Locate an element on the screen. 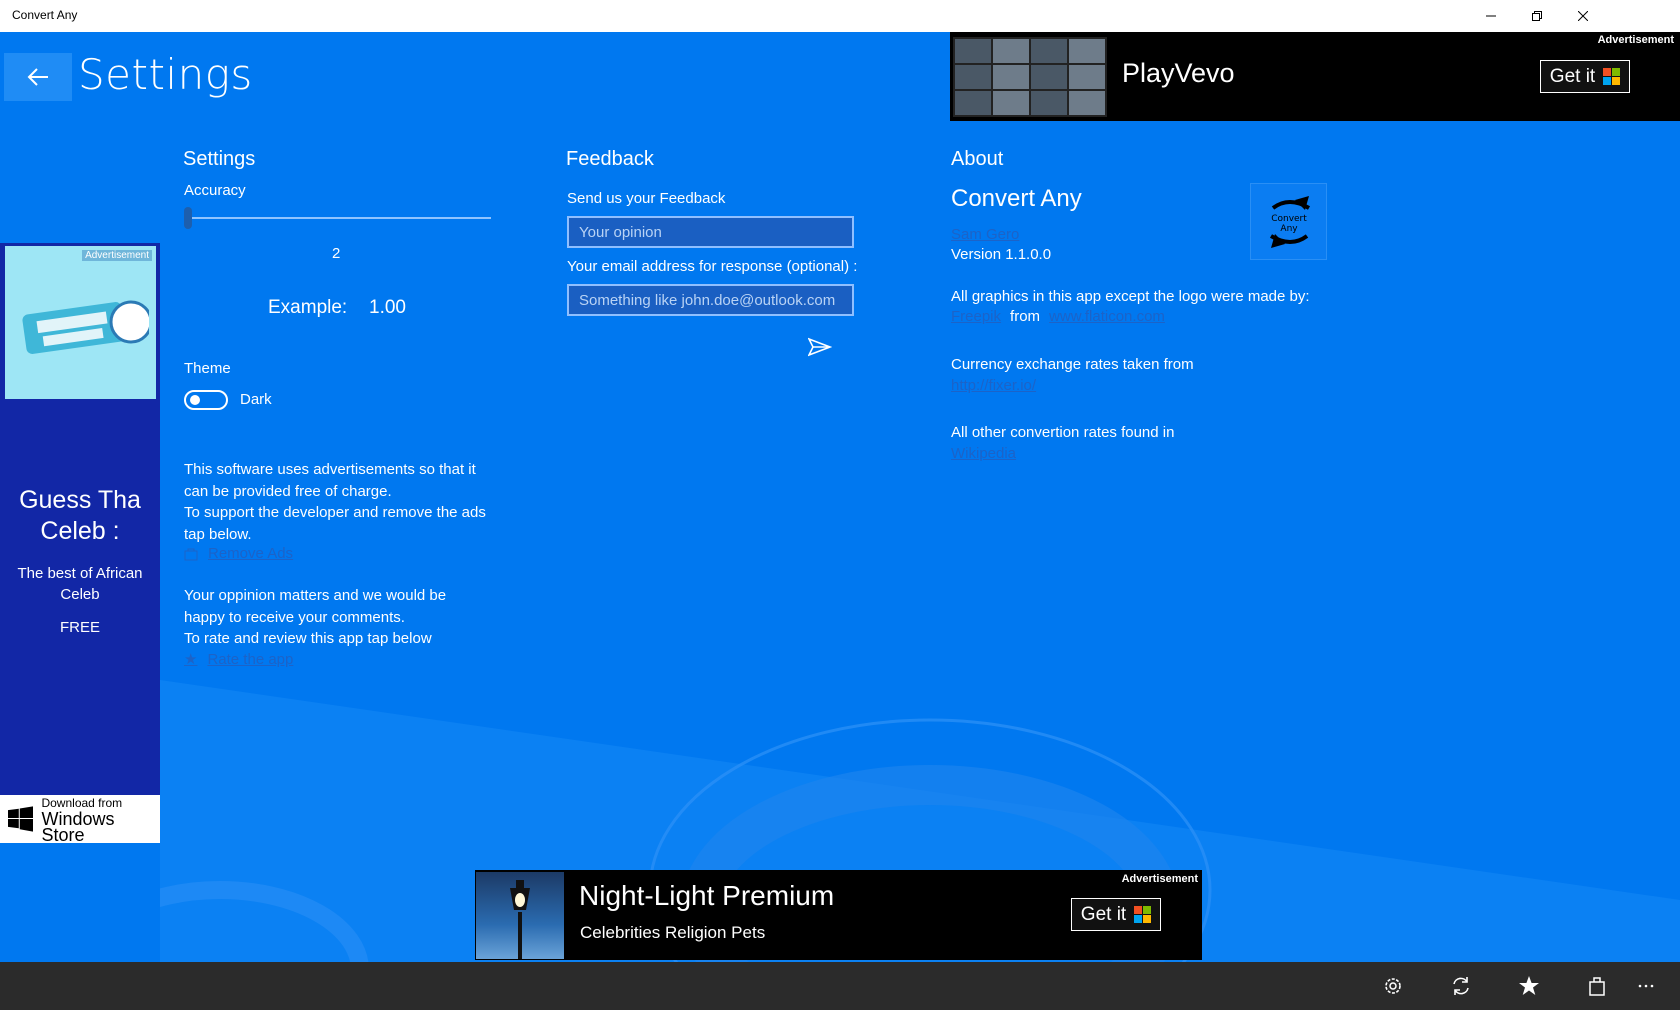  app-bar is located at coordinates (840, 986).